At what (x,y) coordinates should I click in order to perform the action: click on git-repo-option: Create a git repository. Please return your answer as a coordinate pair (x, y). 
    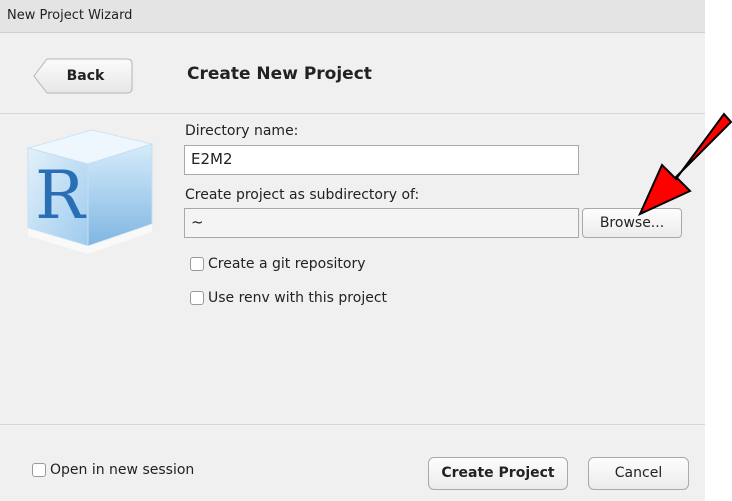
    Looking at the image, I should click on (278, 264).